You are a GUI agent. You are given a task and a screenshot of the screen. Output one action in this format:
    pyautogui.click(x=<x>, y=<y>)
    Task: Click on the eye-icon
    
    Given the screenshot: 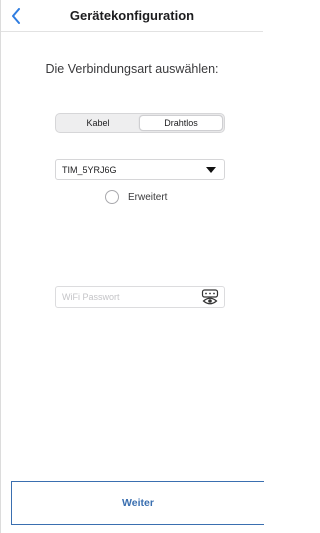 What is the action you would take?
    pyautogui.click(x=210, y=297)
    